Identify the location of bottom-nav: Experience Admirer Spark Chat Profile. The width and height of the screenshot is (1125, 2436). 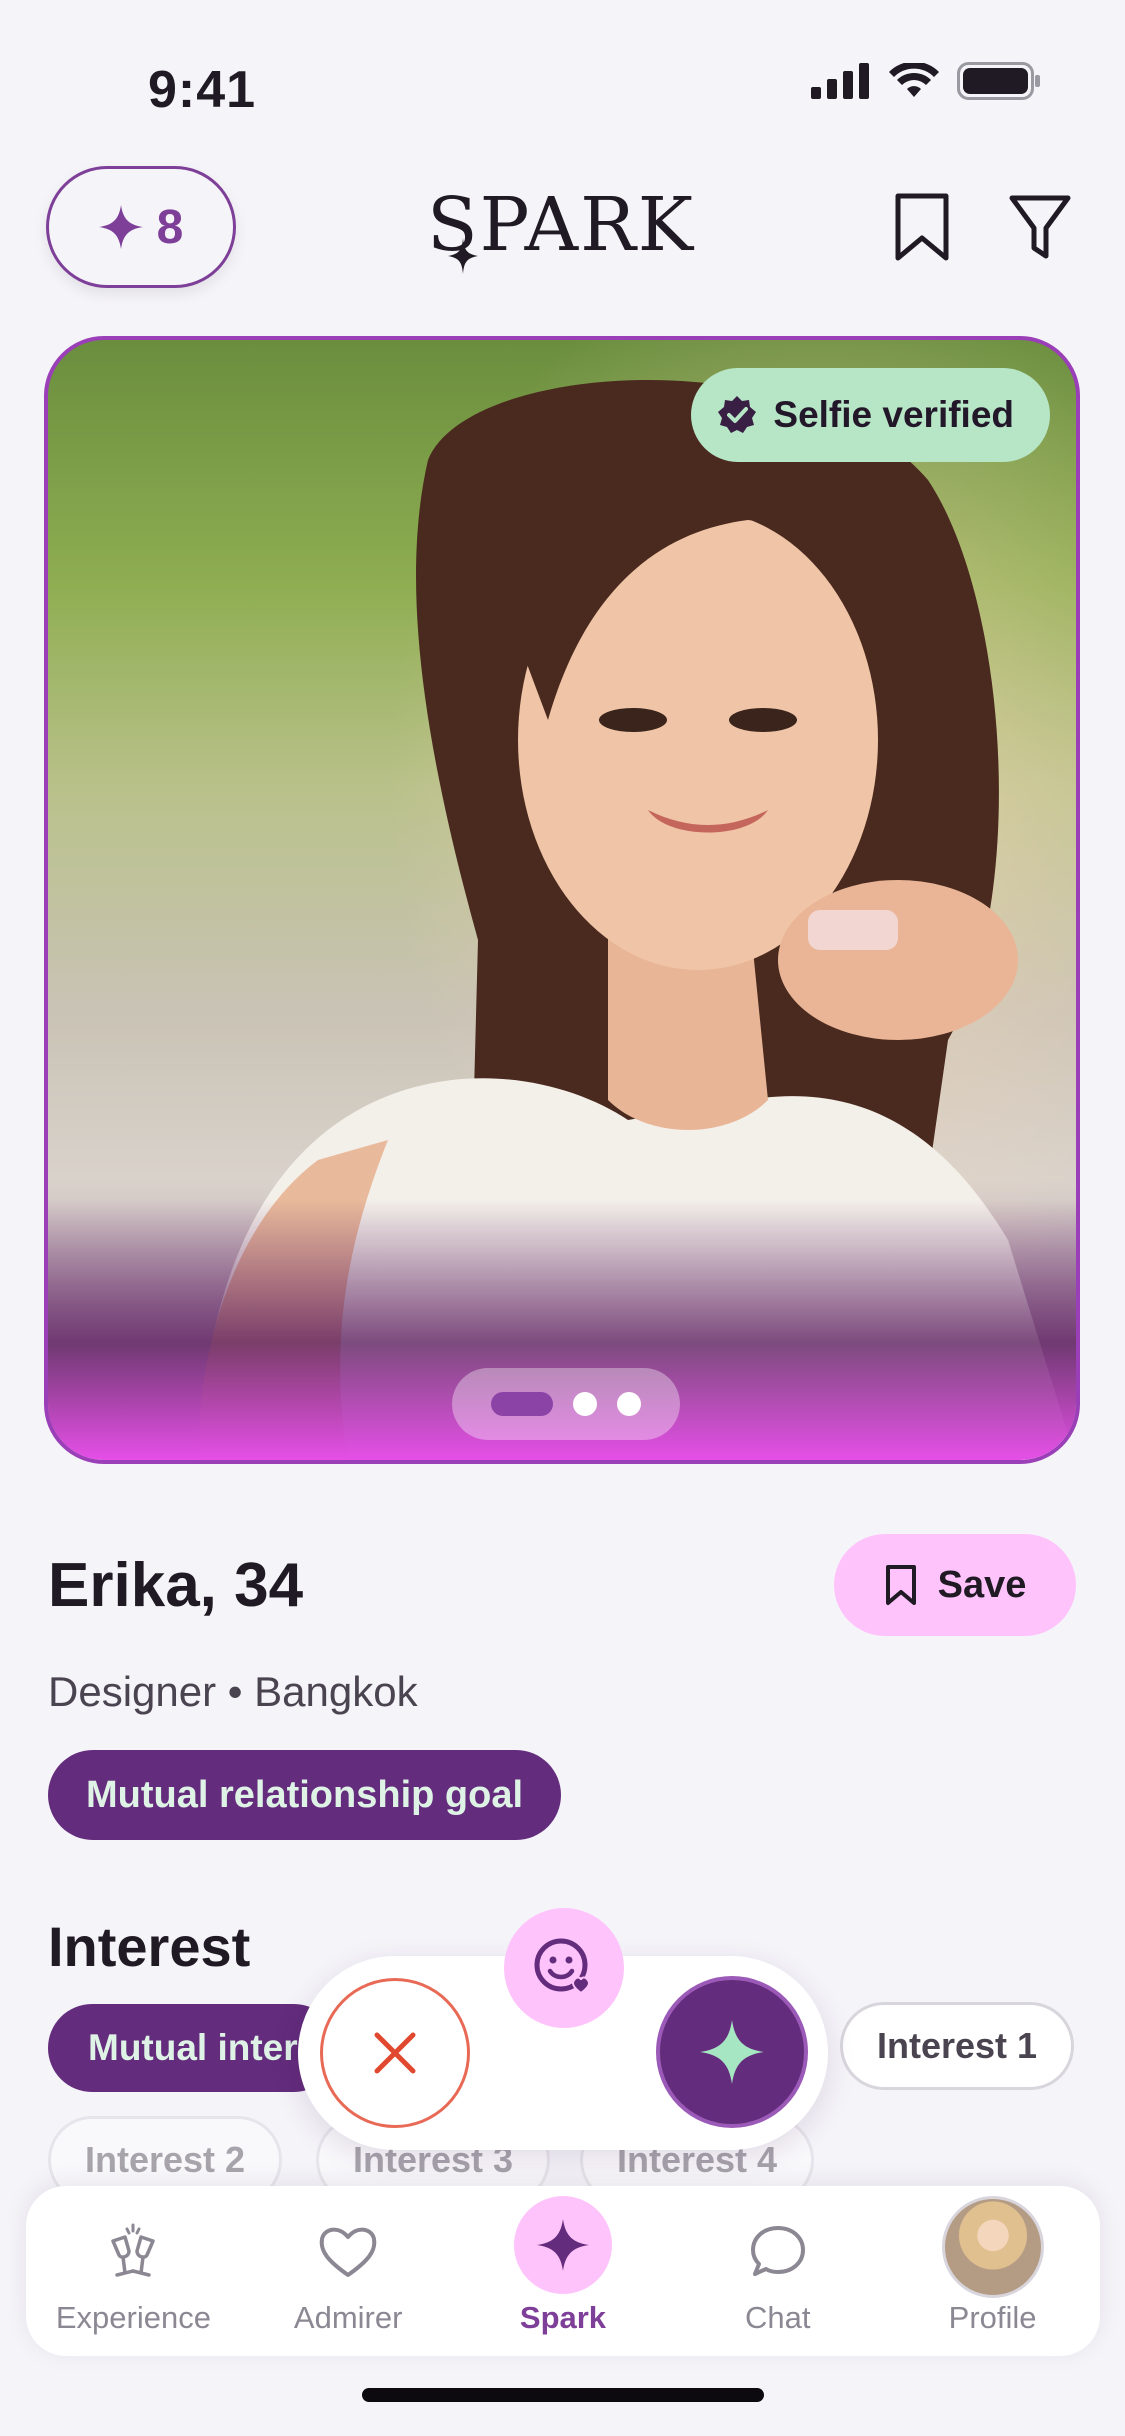
(563, 2271).